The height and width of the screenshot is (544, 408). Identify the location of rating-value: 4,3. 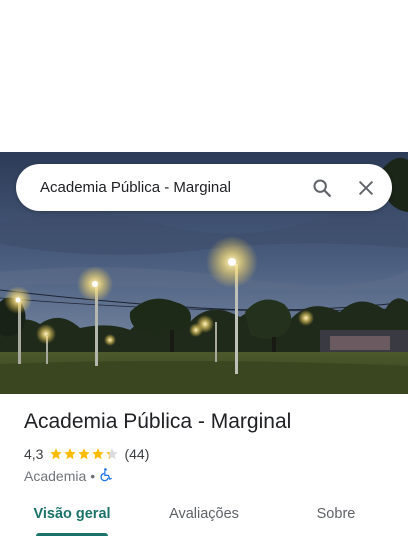
(34, 454).